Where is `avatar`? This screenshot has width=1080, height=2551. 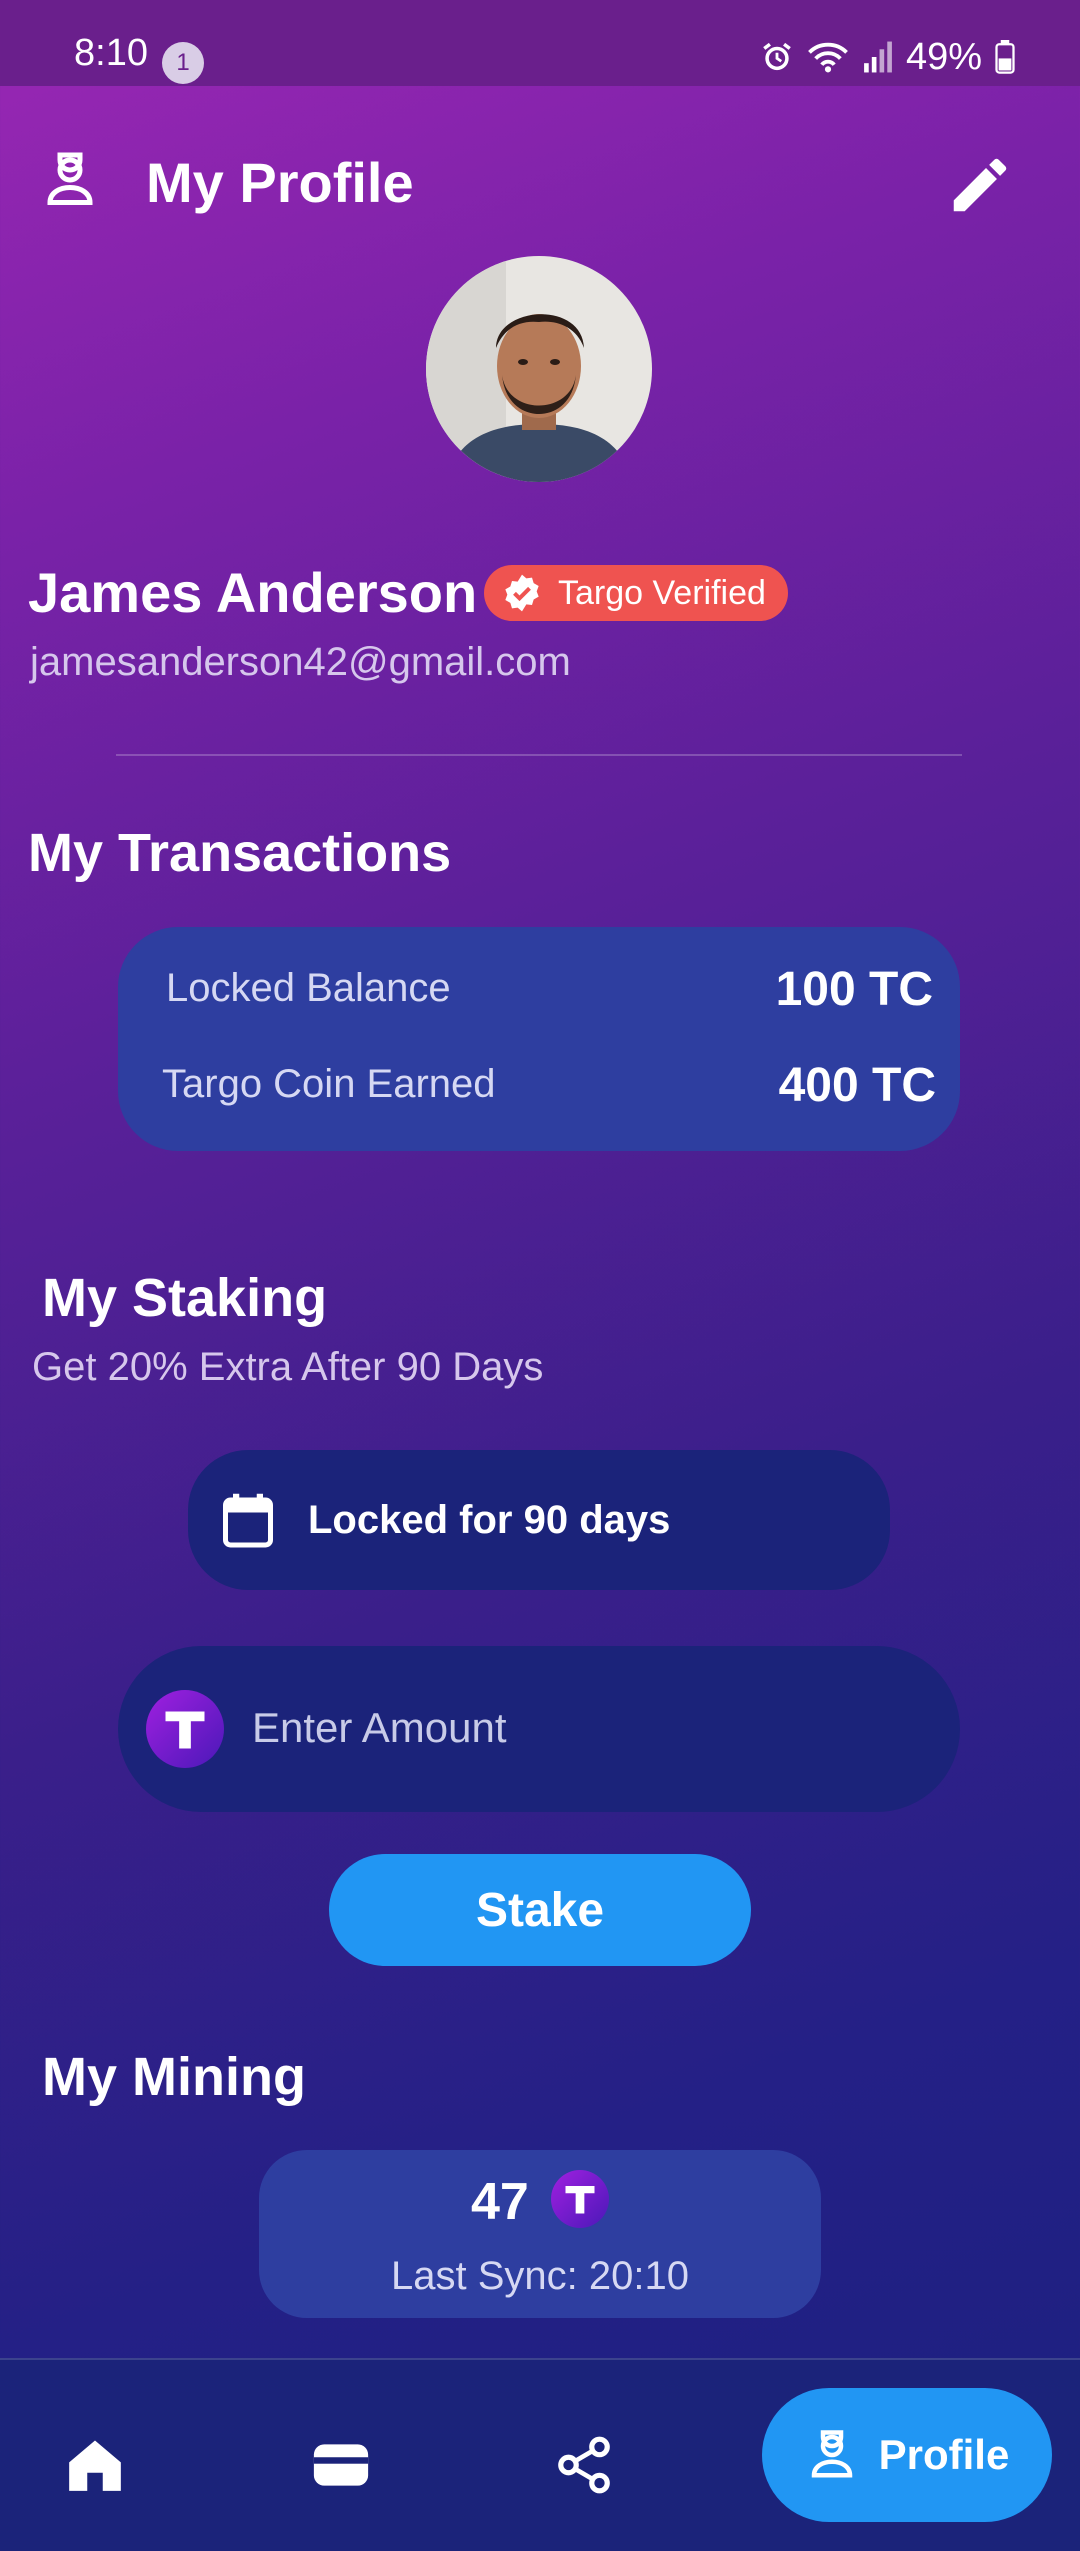 avatar is located at coordinates (539, 369).